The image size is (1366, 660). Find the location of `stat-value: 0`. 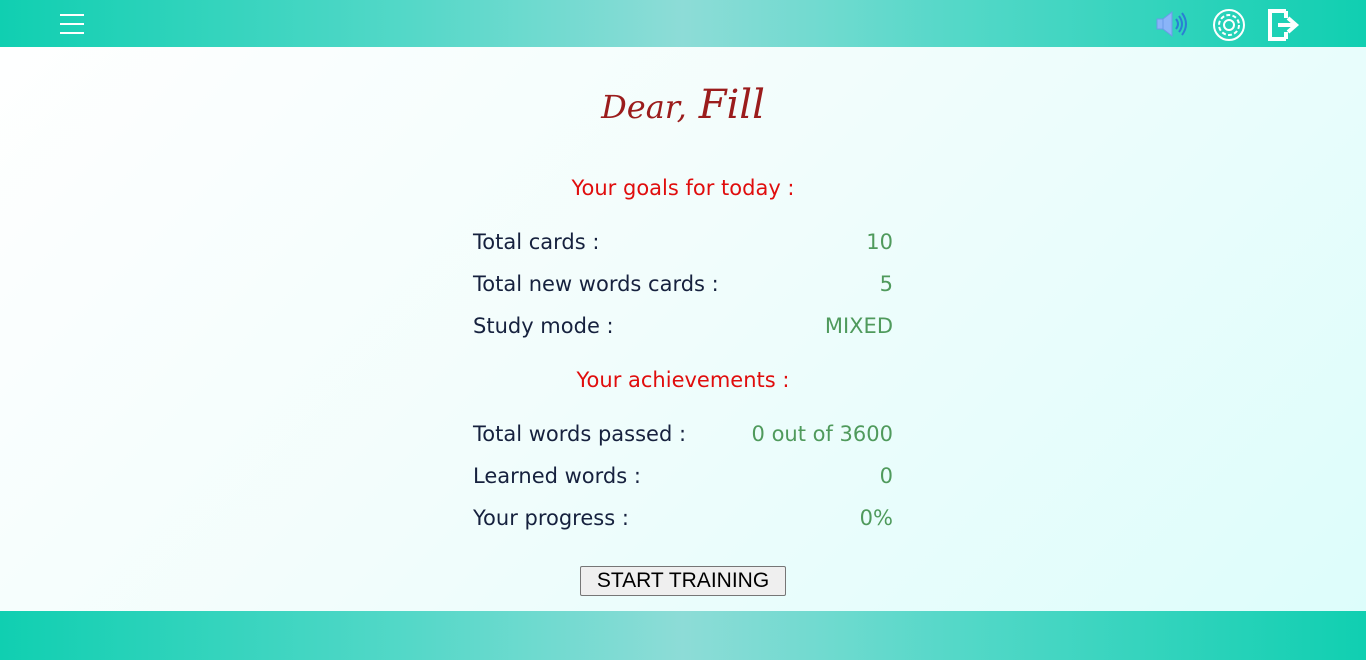

stat-value: 0 is located at coordinates (886, 476).